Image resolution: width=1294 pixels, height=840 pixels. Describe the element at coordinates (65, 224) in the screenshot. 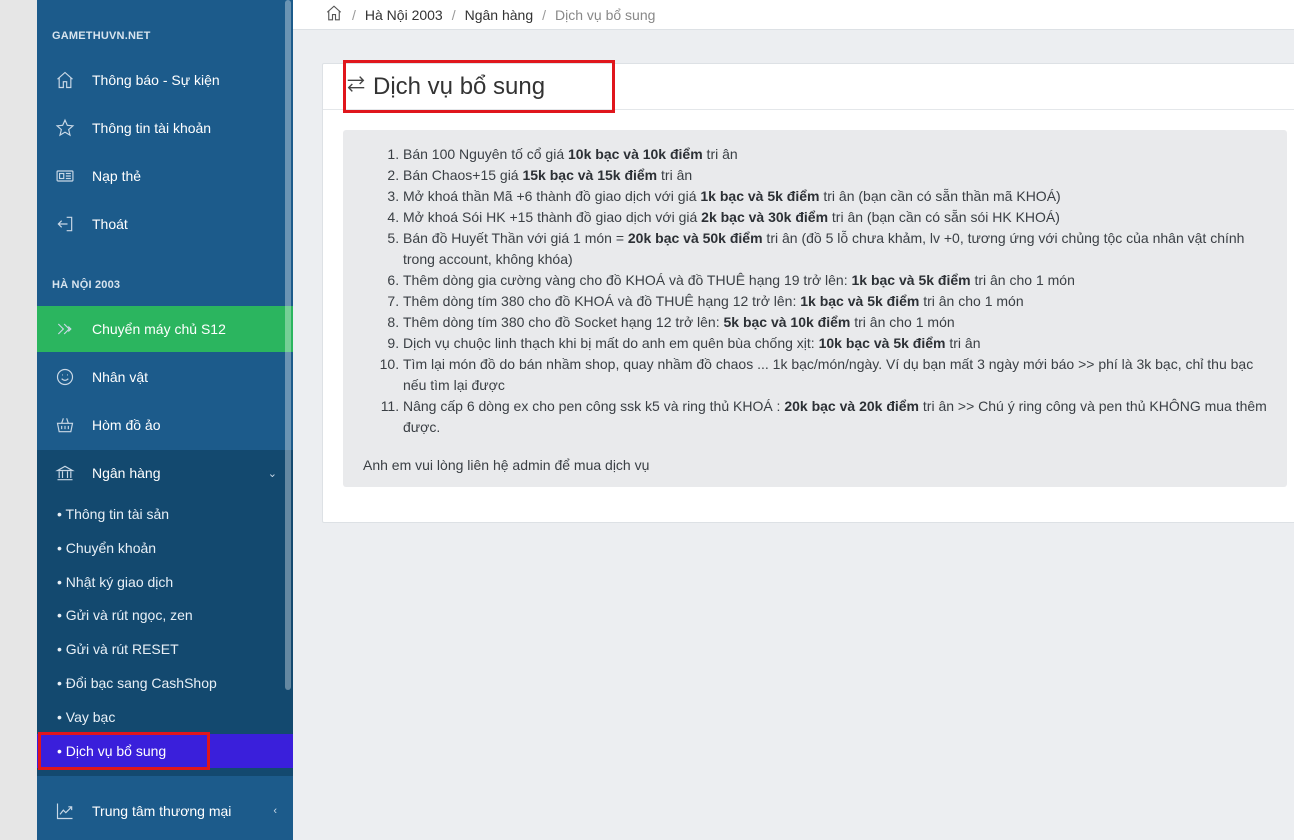

I see `logout-icon` at that location.